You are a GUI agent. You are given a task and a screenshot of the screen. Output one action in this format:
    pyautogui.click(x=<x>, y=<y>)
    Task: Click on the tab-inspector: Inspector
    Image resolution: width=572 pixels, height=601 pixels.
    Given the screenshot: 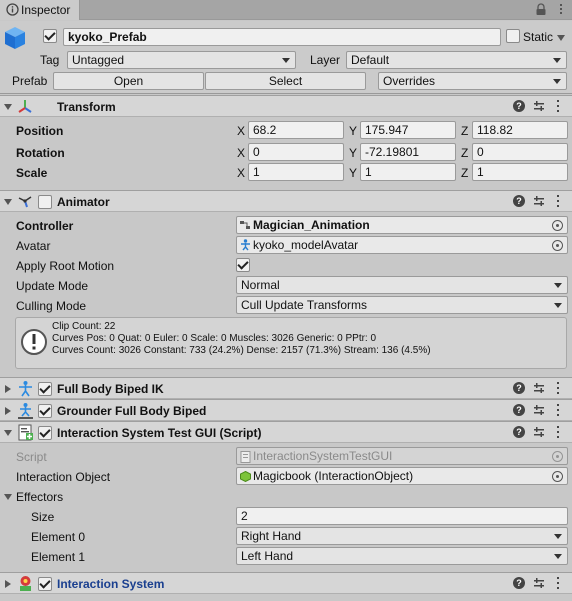 What is the action you would take?
    pyautogui.click(x=40, y=10)
    